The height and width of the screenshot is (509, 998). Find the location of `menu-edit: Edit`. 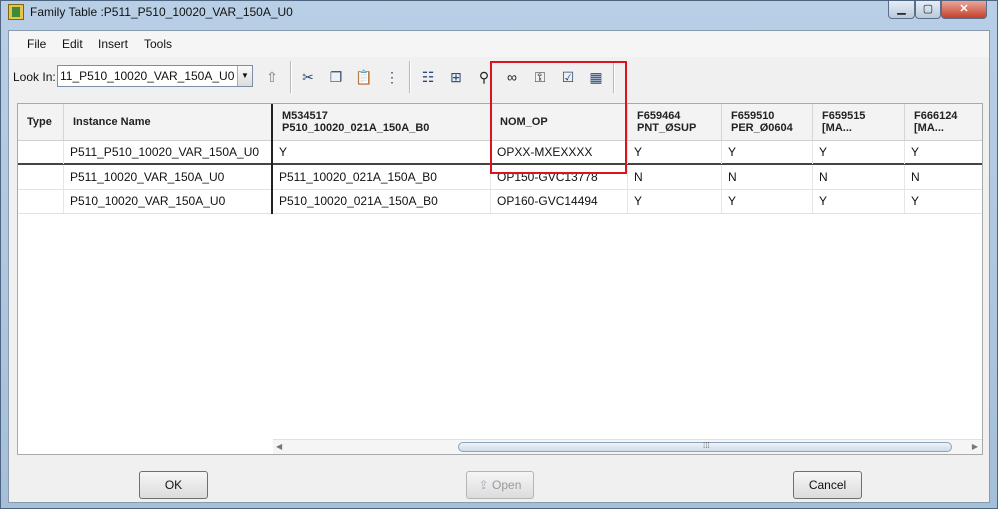

menu-edit: Edit is located at coordinates (72, 44).